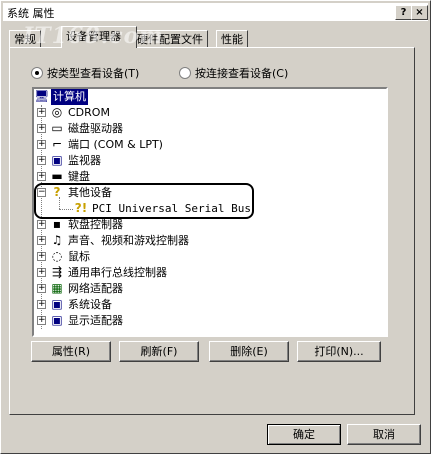 Image resolution: width=431 pixels, height=454 pixels. What do you see at coordinates (403, 12) in the screenshot?
I see `help-button: ?` at bounding box center [403, 12].